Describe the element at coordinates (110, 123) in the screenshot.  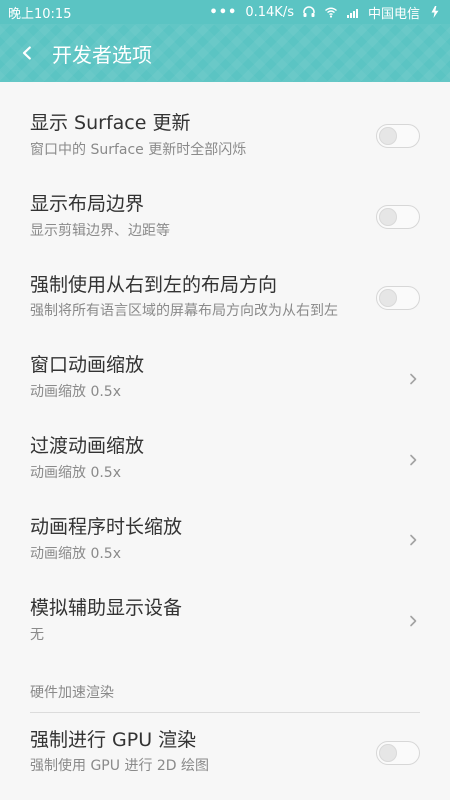
I see `setting-title: 显示 Surface 更新` at that location.